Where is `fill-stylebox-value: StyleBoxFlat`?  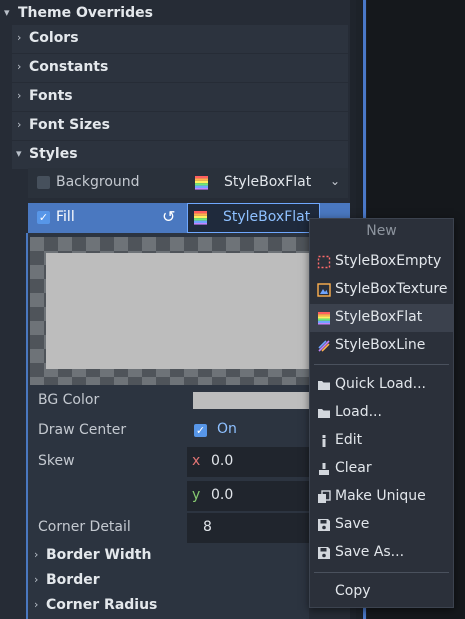
fill-stylebox-value: StyleBoxFlat is located at coordinates (267, 217).